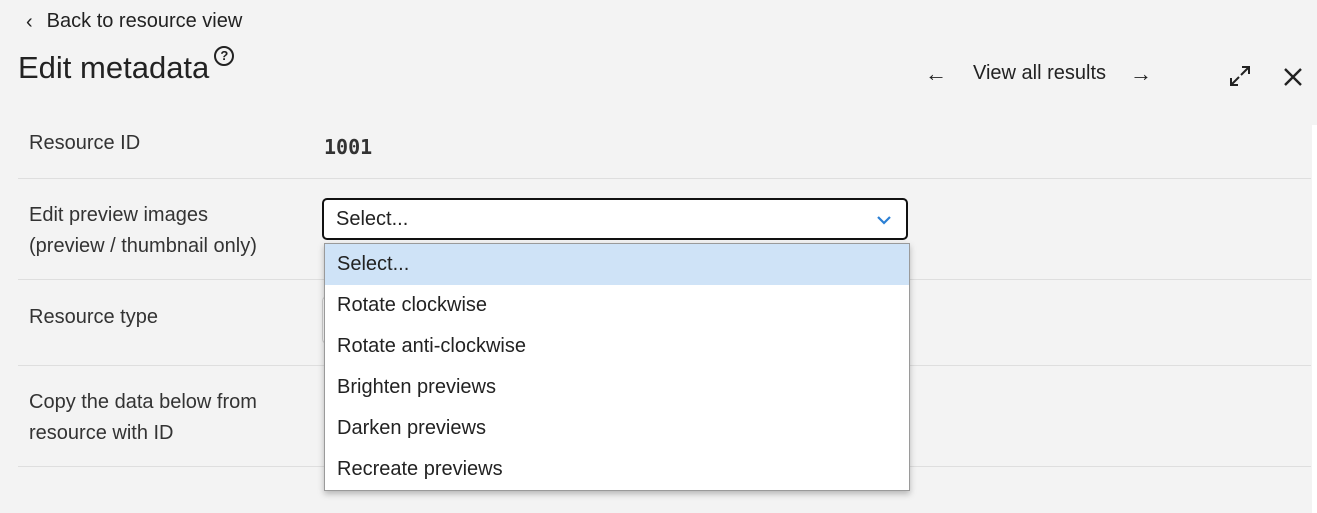 This screenshot has height=513, width=1317. I want to click on back-to-resource-view-link: ‹ Back to resource view, so click(134, 21).